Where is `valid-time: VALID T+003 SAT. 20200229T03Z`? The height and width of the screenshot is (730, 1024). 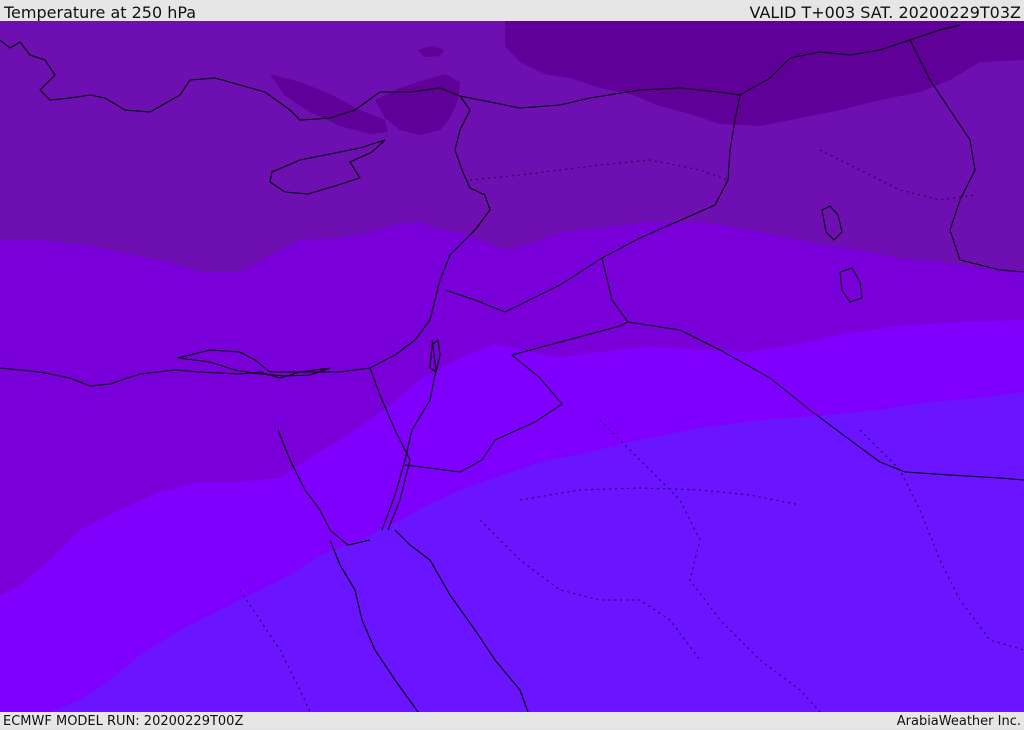 valid-time: VALID T+003 SAT. 20200229T03Z is located at coordinates (885, 12).